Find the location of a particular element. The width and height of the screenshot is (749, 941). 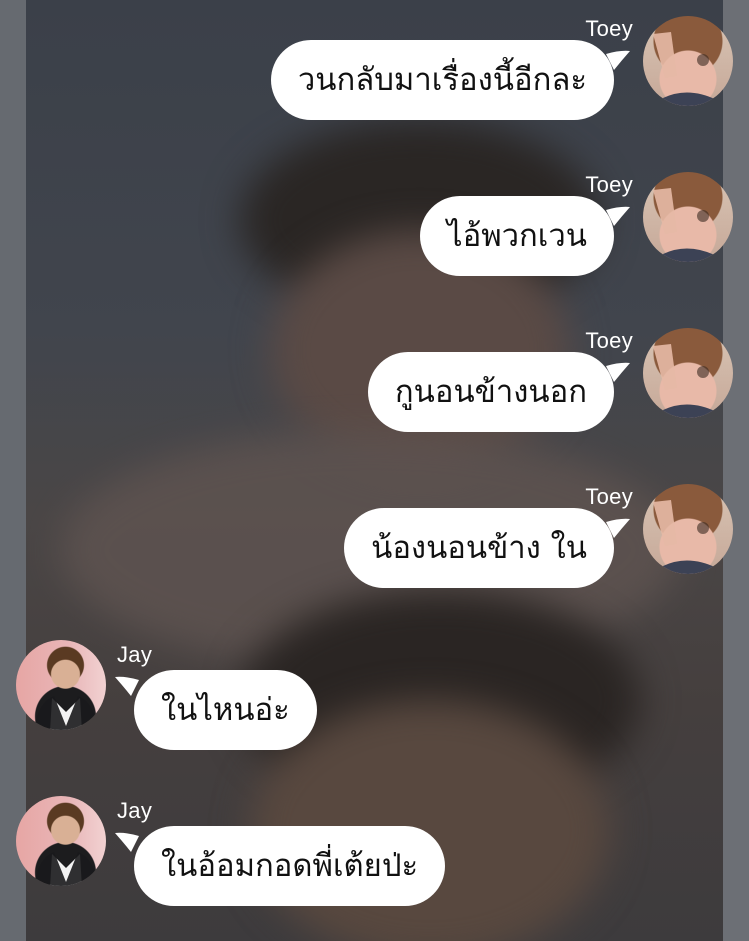

message-text: กูนอนข้างนอก is located at coordinates (490, 392).